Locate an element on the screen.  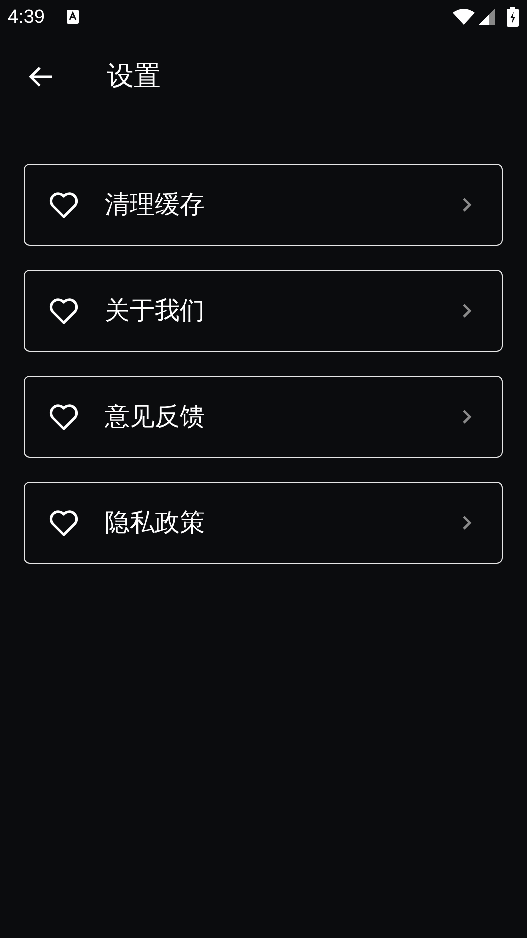
row-label: 清理缓存 is located at coordinates (155, 205).